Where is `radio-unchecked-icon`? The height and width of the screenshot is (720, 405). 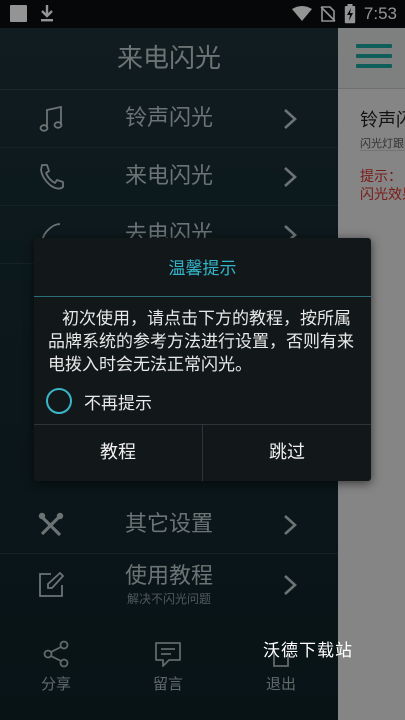 radio-unchecked-icon is located at coordinates (59, 401).